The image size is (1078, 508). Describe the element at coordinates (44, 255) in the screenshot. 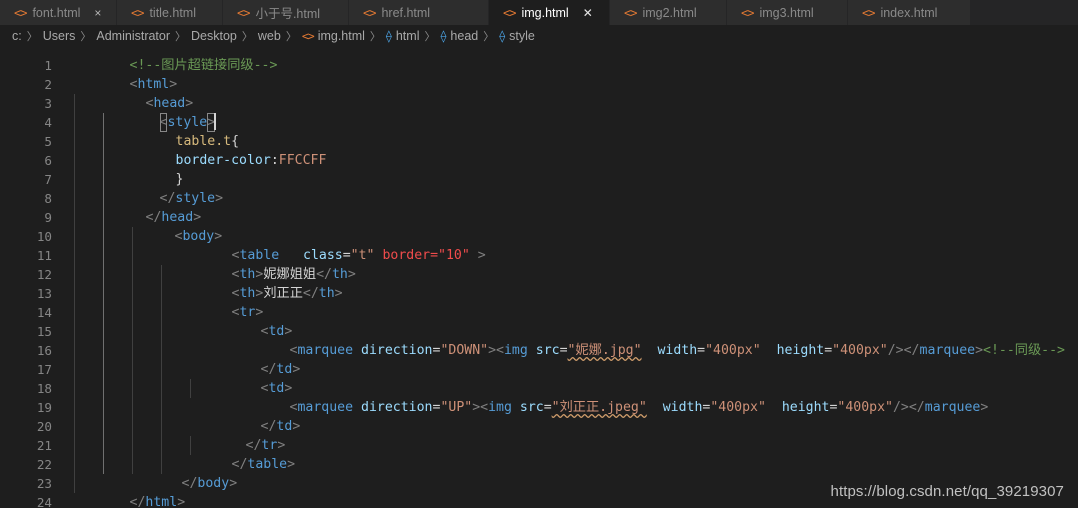

I see `line-number: 11` at that location.